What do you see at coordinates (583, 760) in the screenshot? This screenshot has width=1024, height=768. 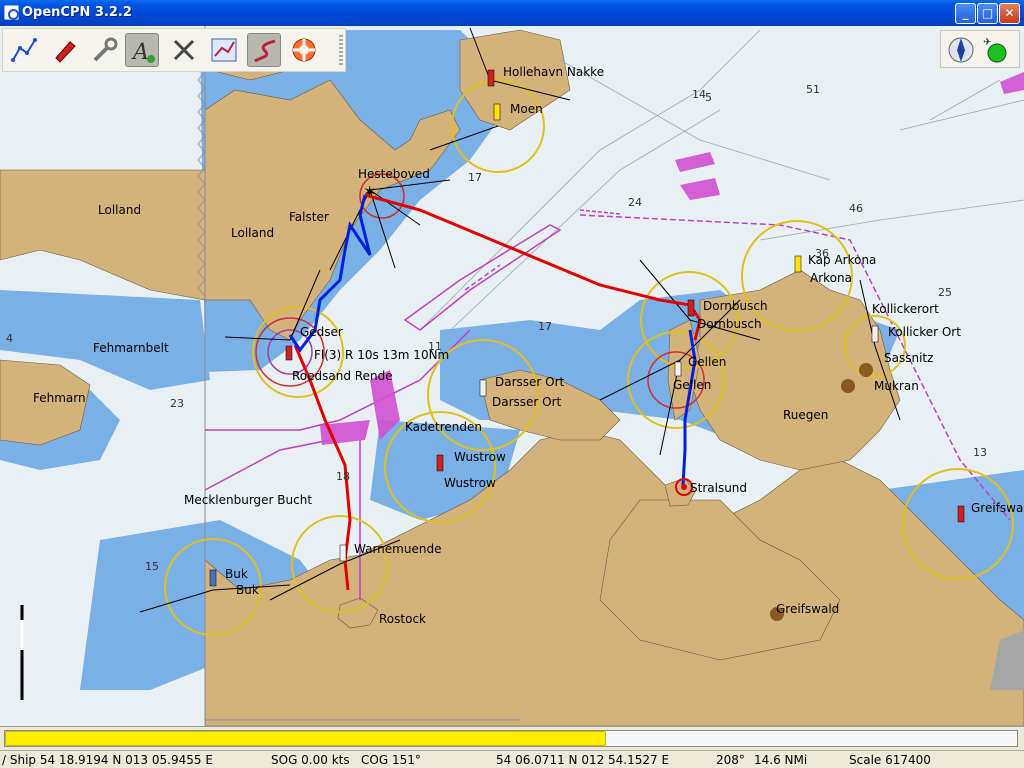 I see `cursor-position: 54 06.0711 N 012 54.1527 E` at bounding box center [583, 760].